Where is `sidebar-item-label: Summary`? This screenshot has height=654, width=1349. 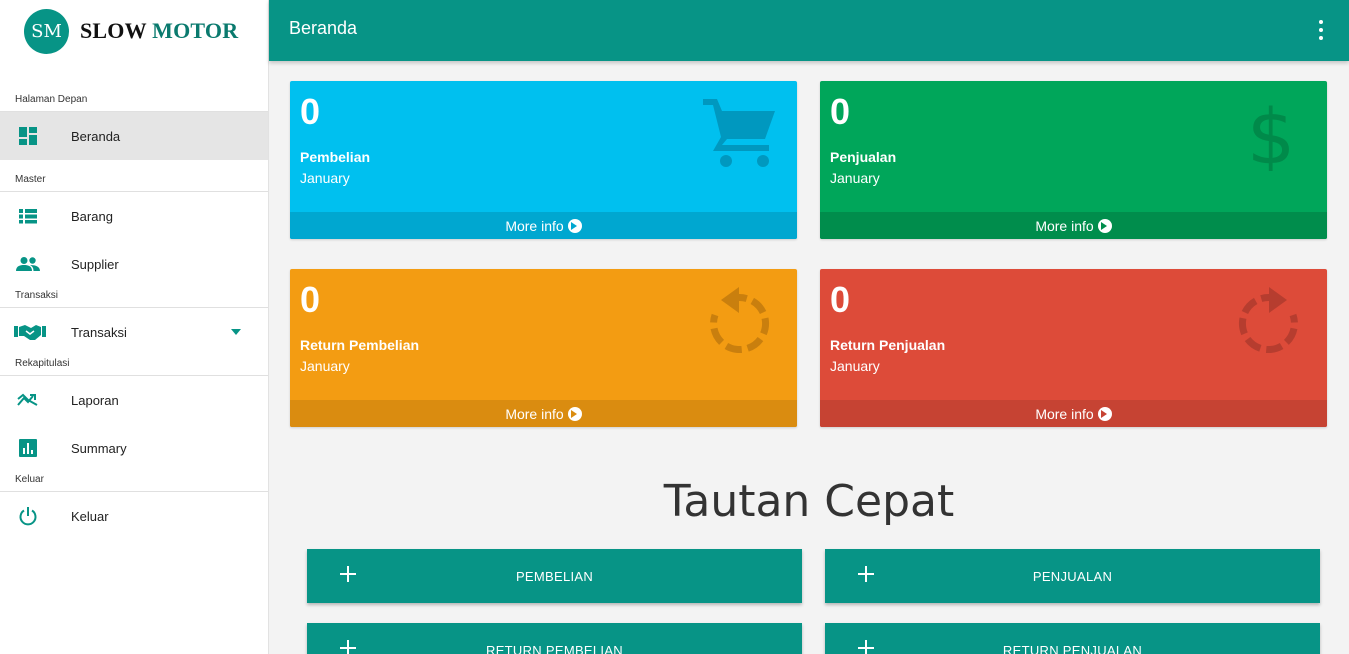 sidebar-item-label: Summary is located at coordinates (99, 448).